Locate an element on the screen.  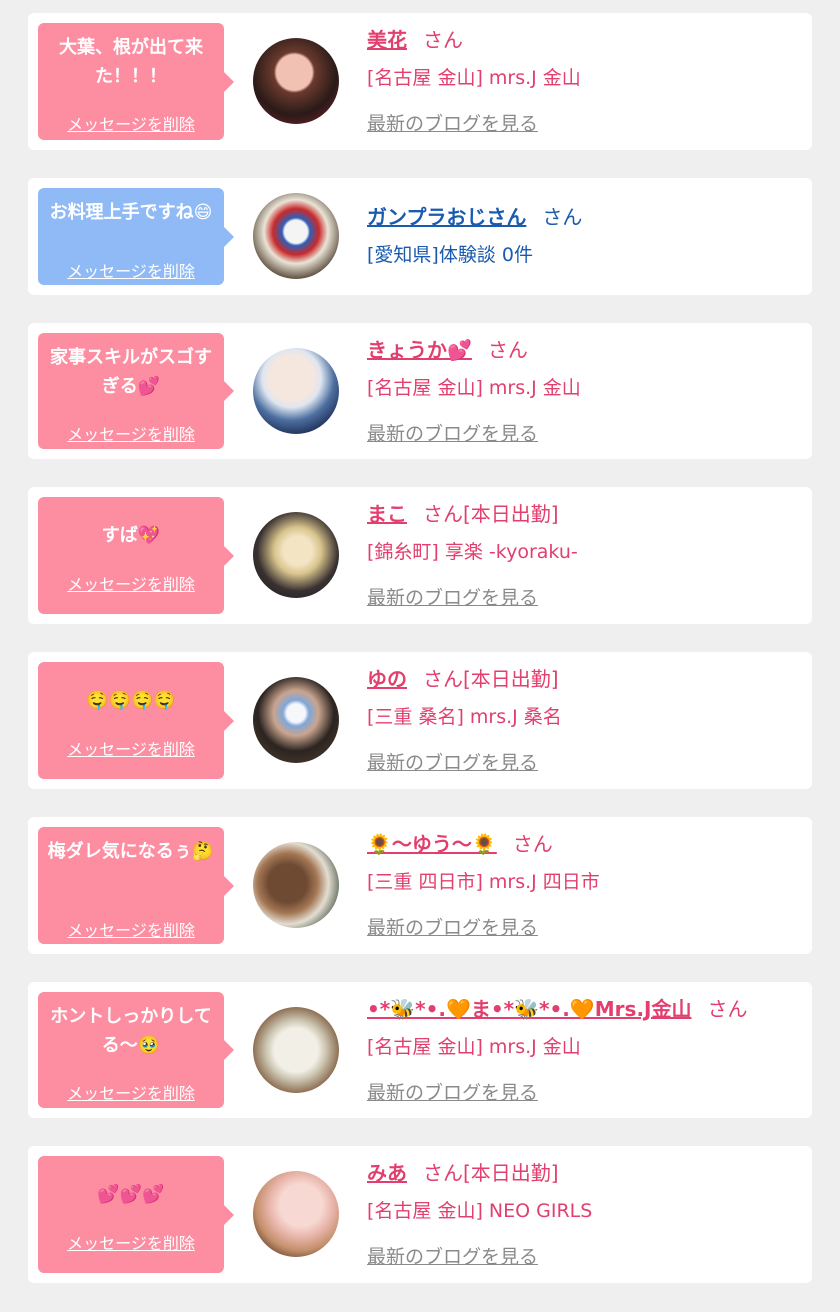
shop-label: [名古屋 金山] NEO GIRLS is located at coordinates (480, 1211).